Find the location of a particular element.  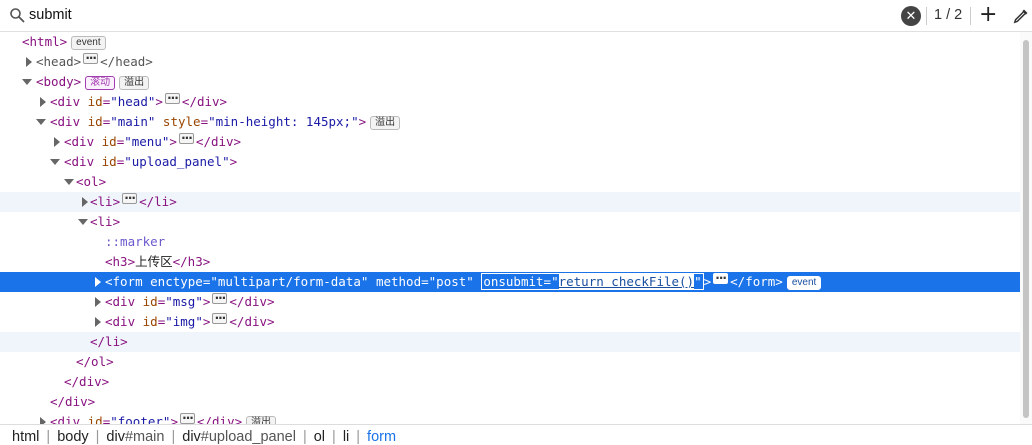

attr-value: "upload_panel" is located at coordinates (177, 161).